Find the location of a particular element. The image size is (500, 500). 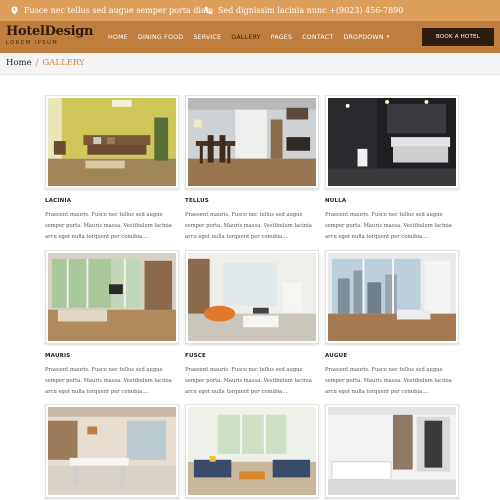

breadcrumb: Home / GALLERY is located at coordinates (45, 63).